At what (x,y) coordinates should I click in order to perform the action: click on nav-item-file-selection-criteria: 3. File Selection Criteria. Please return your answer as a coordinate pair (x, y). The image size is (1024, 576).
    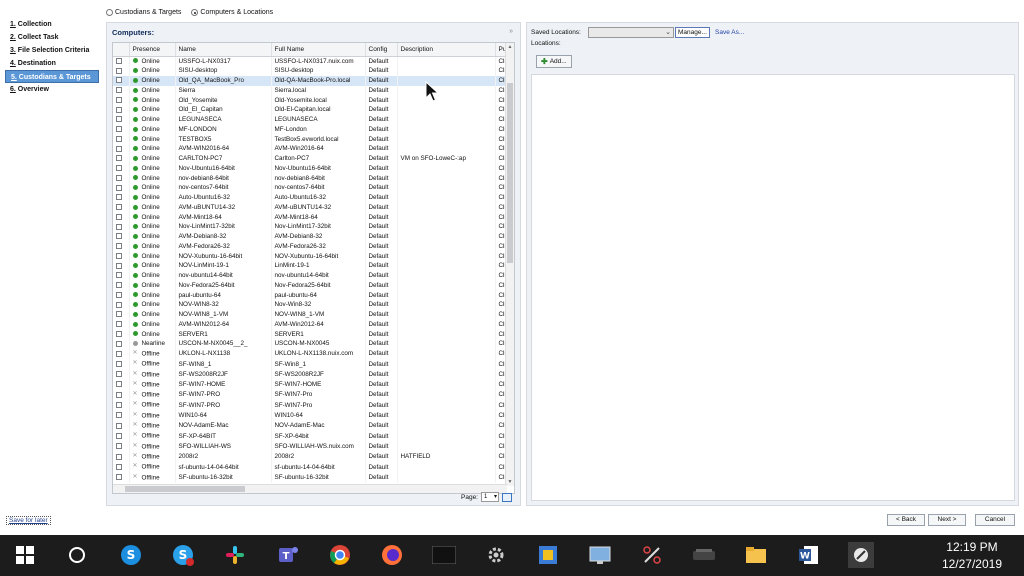
    Looking at the image, I should click on (52, 50).